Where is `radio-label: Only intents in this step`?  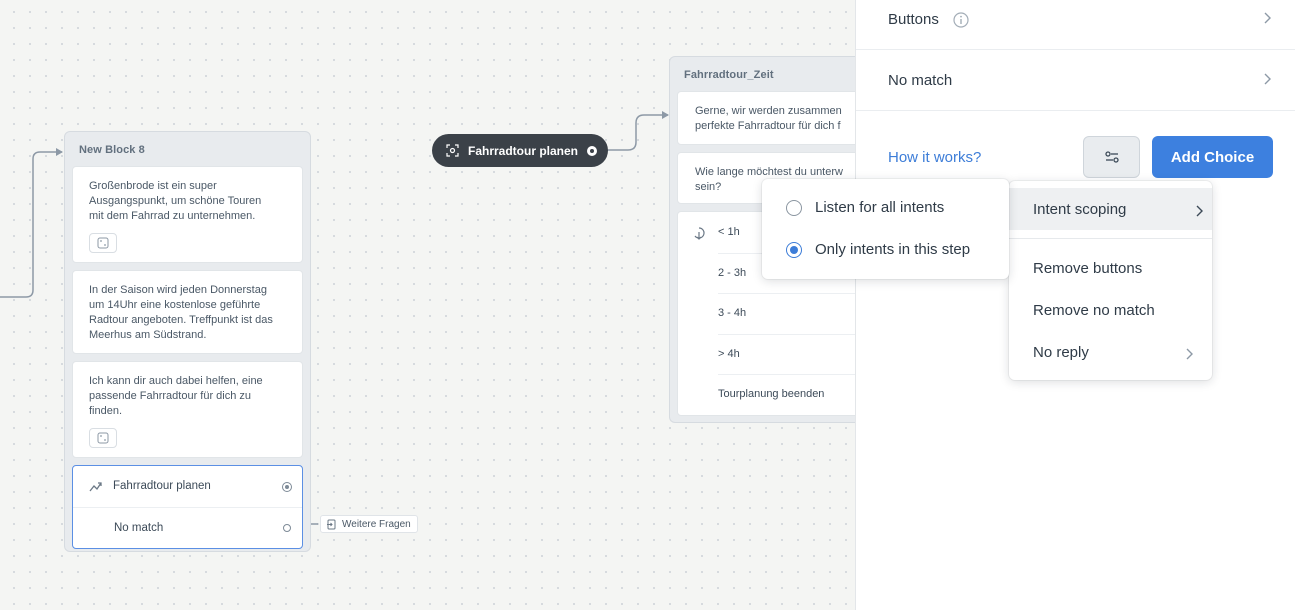 radio-label: Only intents in this step is located at coordinates (893, 249).